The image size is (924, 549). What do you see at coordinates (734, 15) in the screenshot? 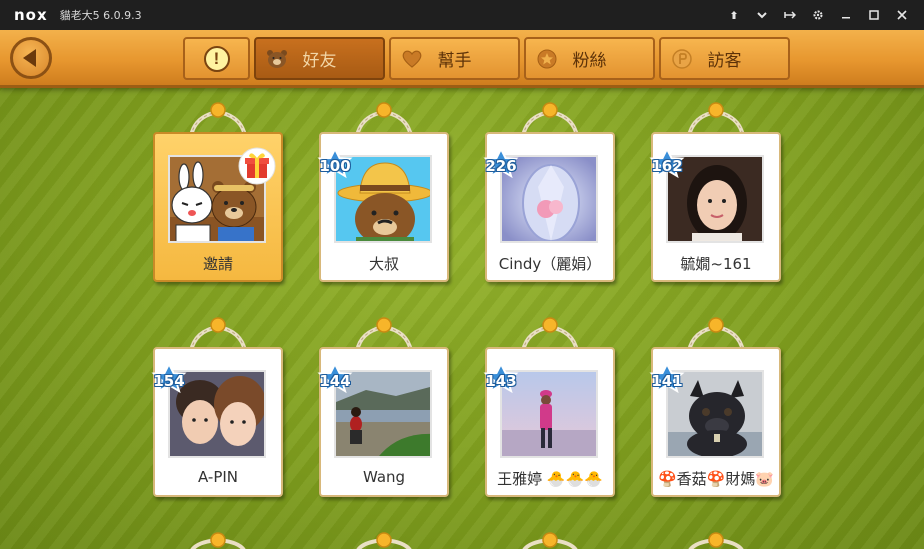
I see `pin-icon` at bounding box center [734, 15].